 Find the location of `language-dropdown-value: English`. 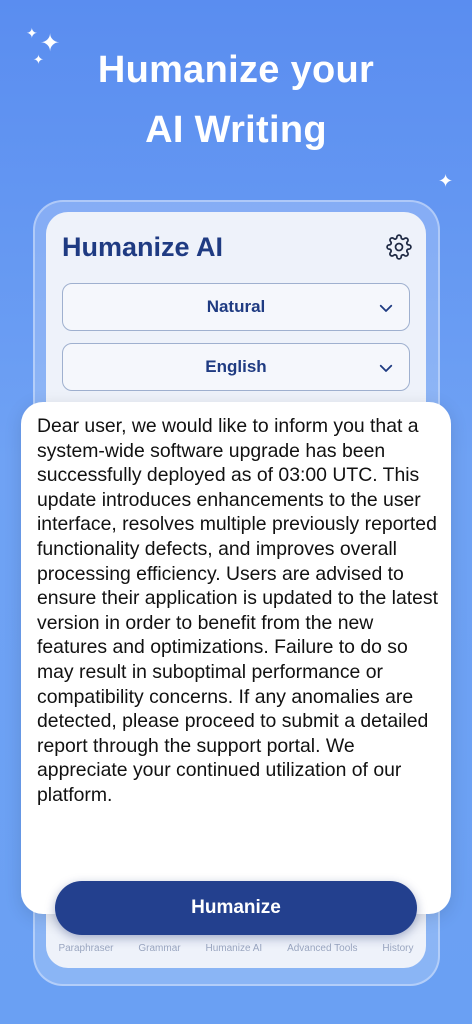

language-dropdown-value: English is located at coordinates (236, 366).